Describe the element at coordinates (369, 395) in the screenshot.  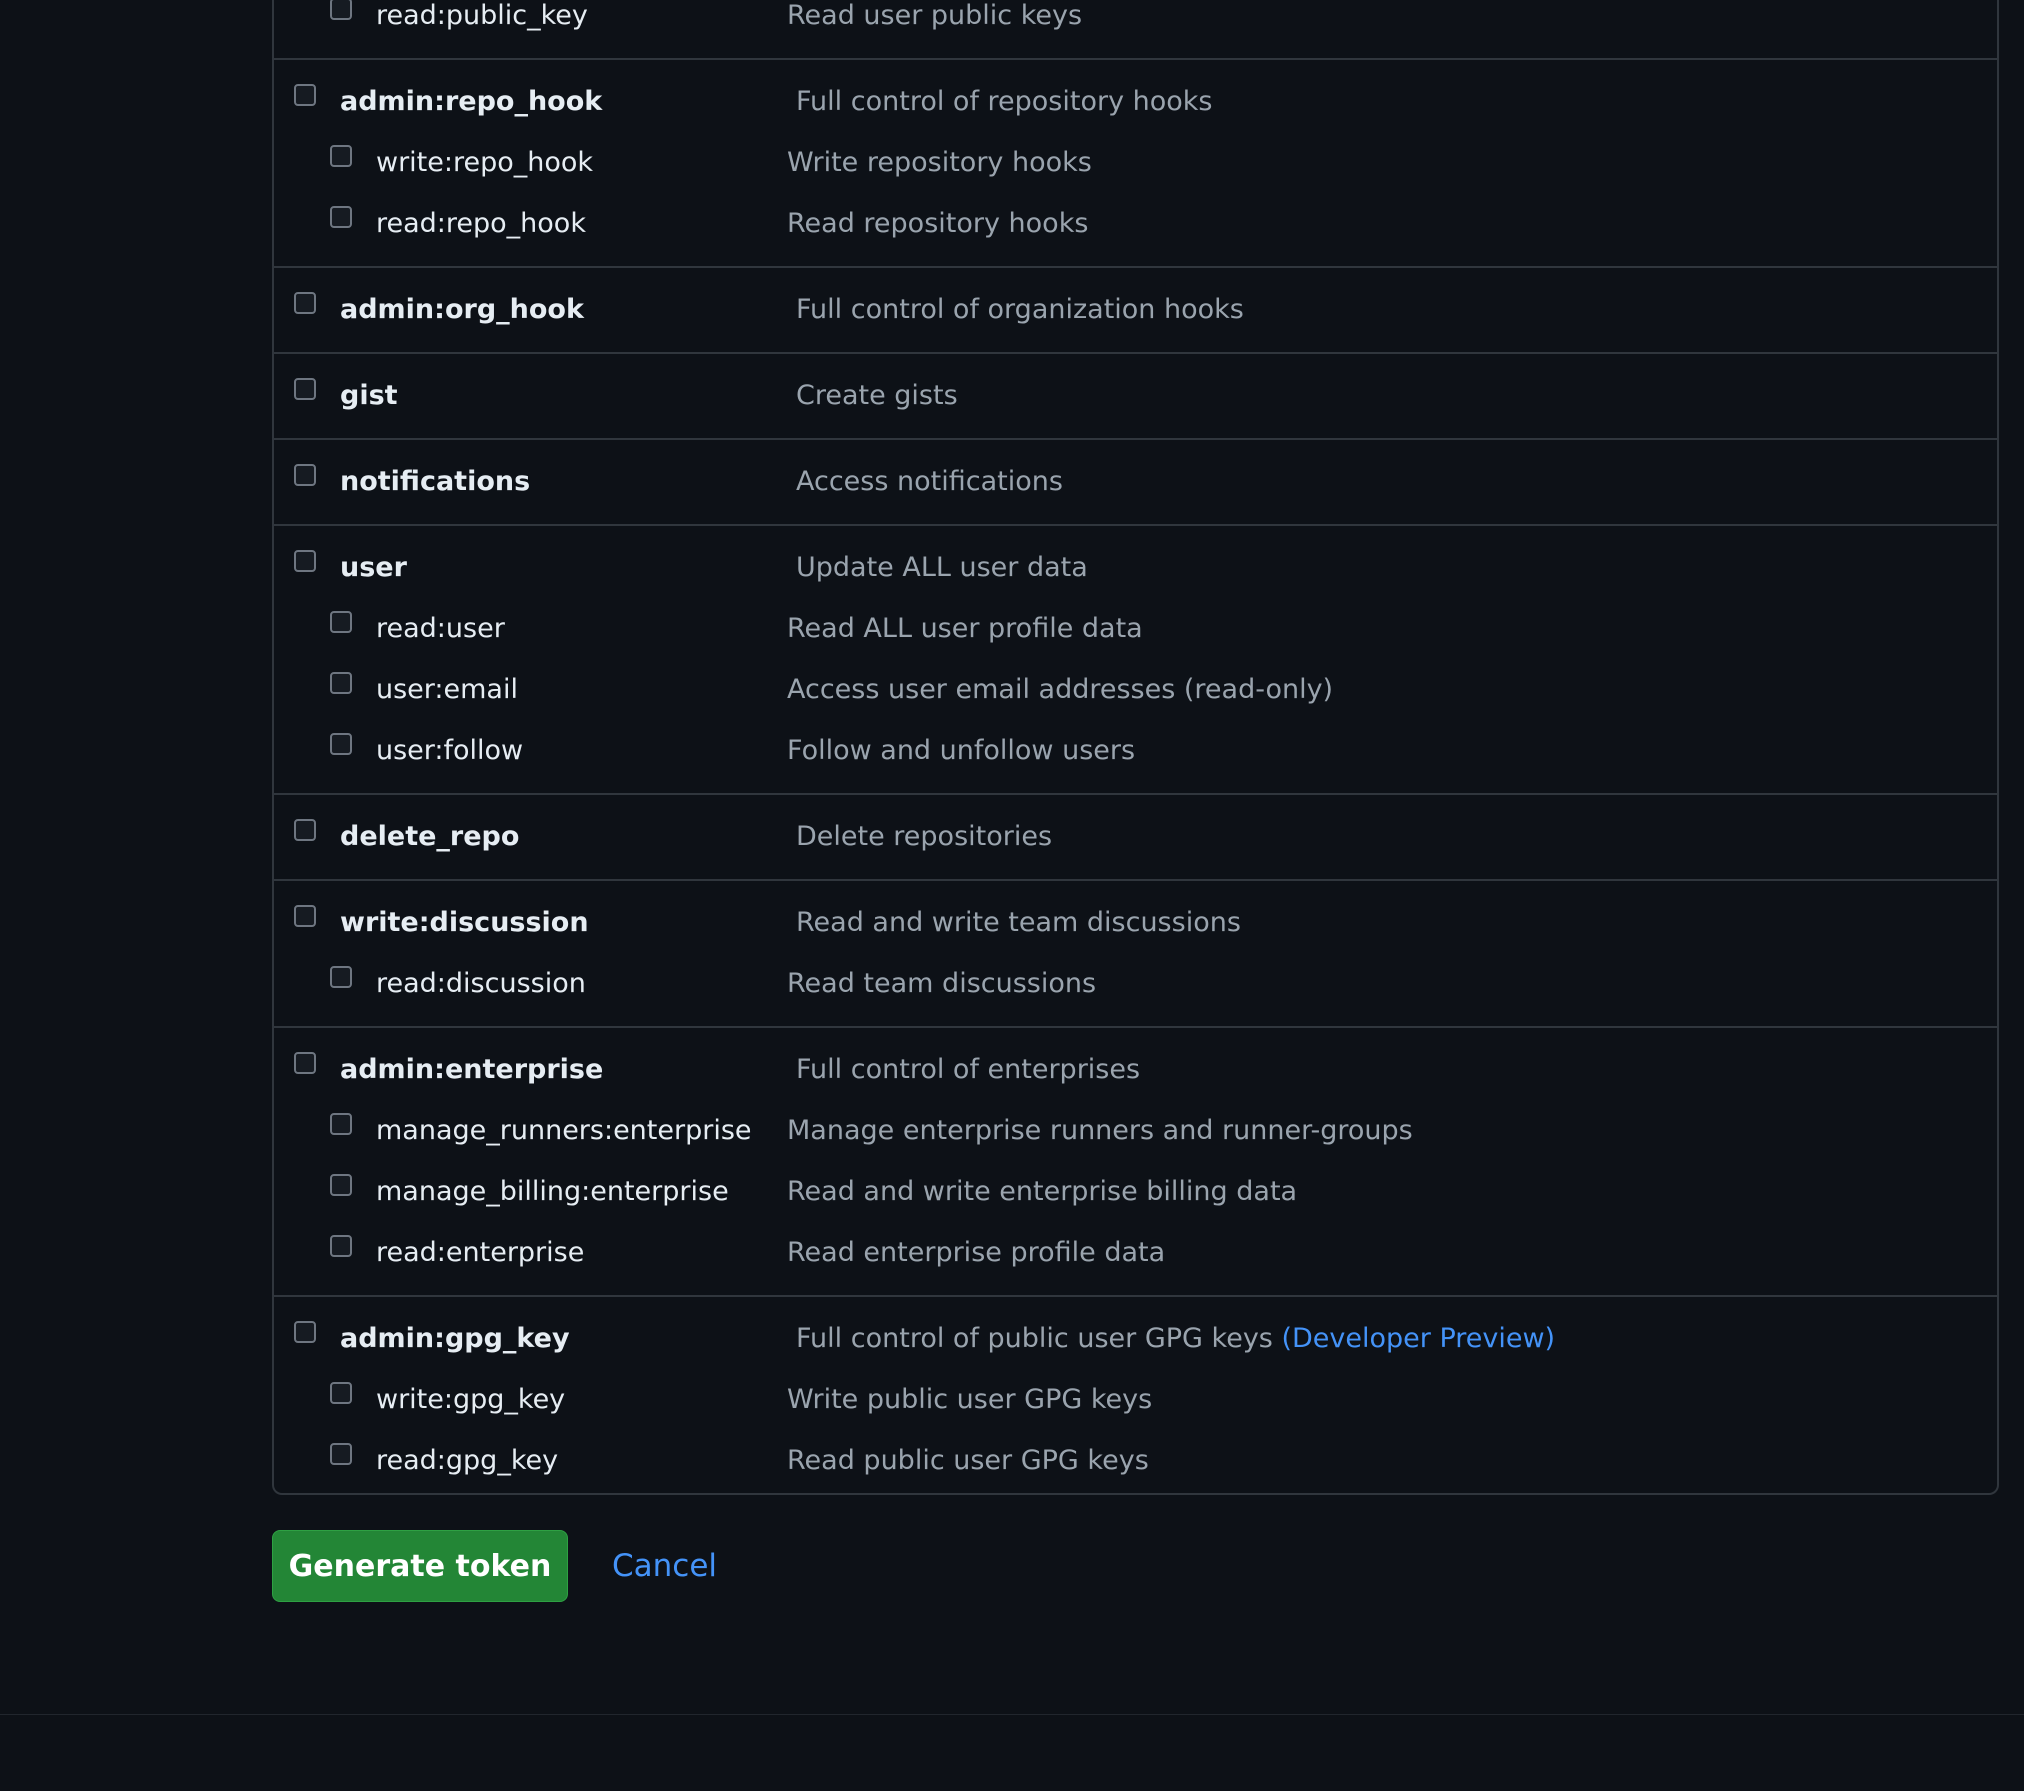
I see `scope-name: gist` at that location.